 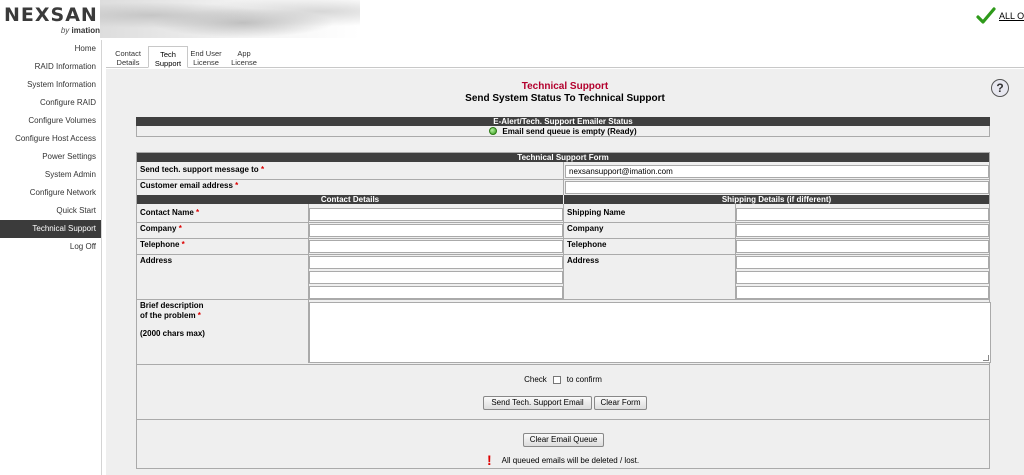 I want to click on shipping-details-header: Shipping Details (if different), so click(x=776, y=199).